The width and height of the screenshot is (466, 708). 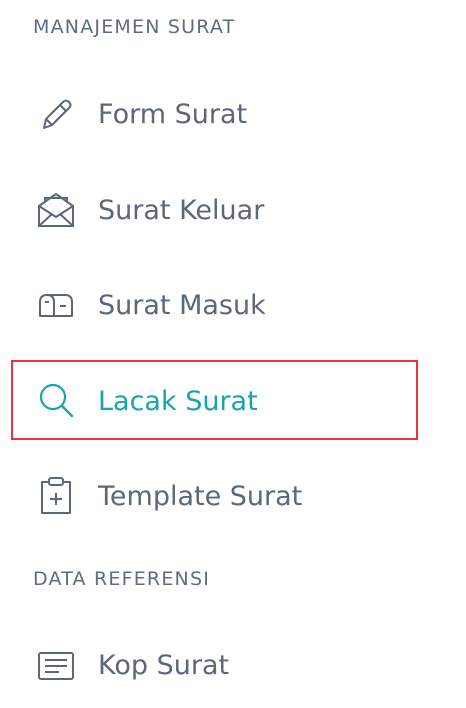 What do you see at coordinates (56, 665) in the screenshot?
I see `document-lines-icon` at bounding box center [56, 665].